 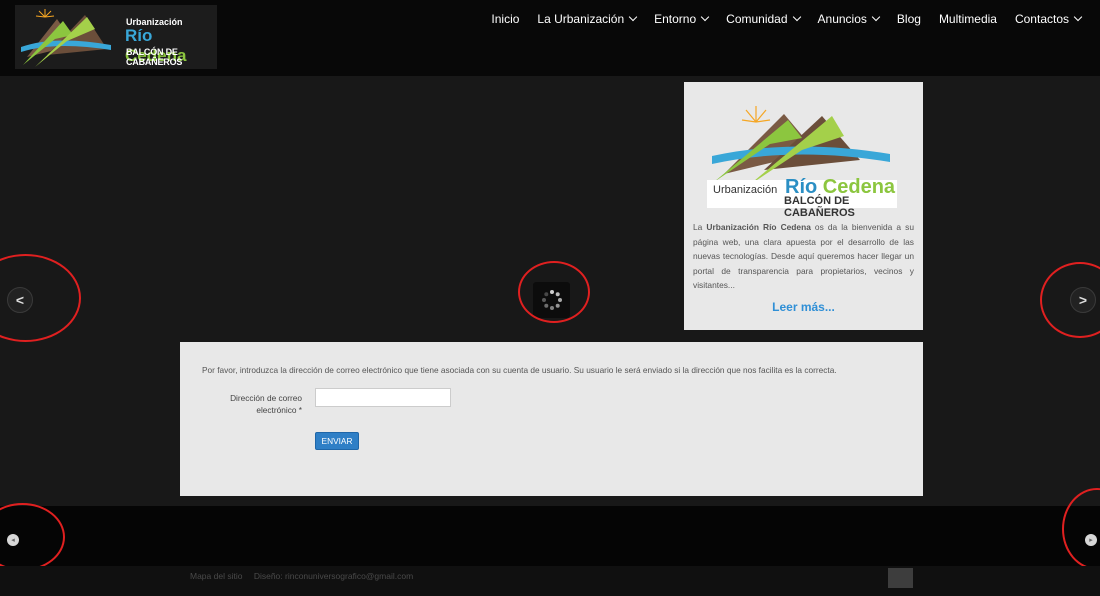 I want to click on nav-item-contactos: Contactos, so click(x=1048, y=19).